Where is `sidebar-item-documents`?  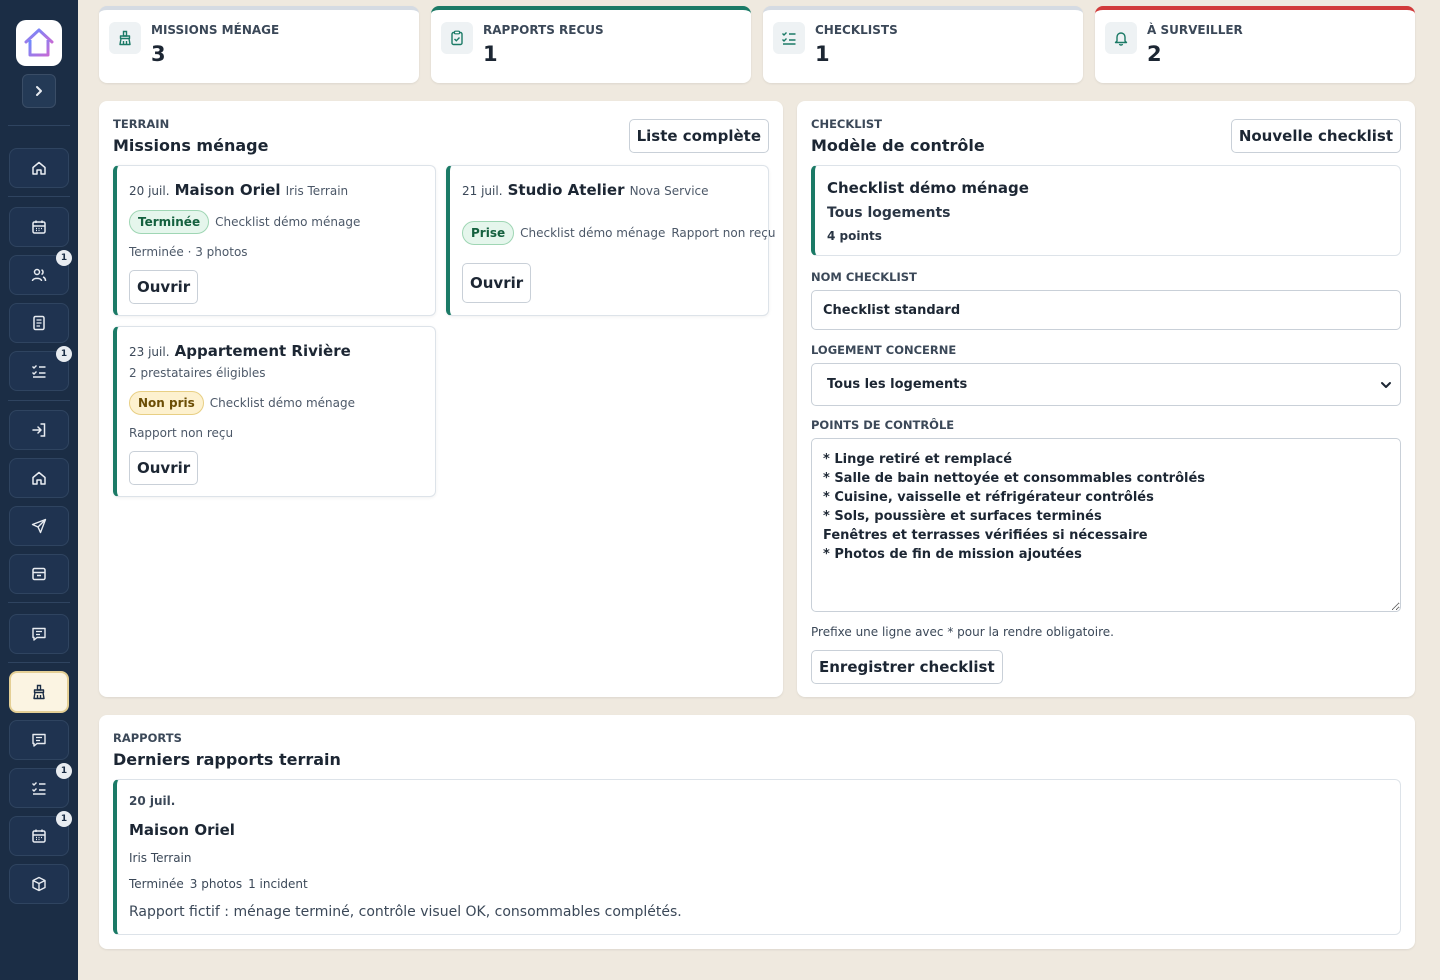
sidebar-item-documents is located at coordinates (39, 323).